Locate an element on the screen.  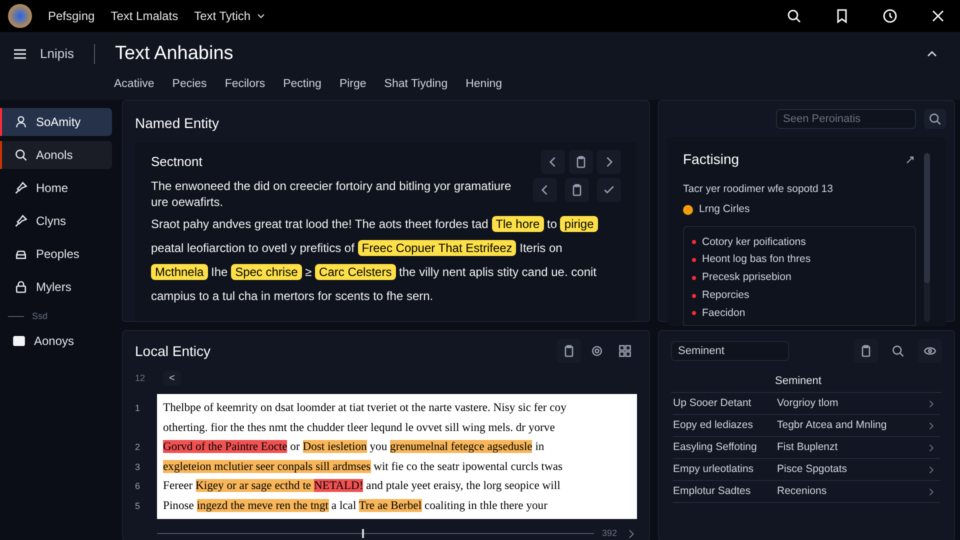
grid-icon is located at coordinates (625, 351).